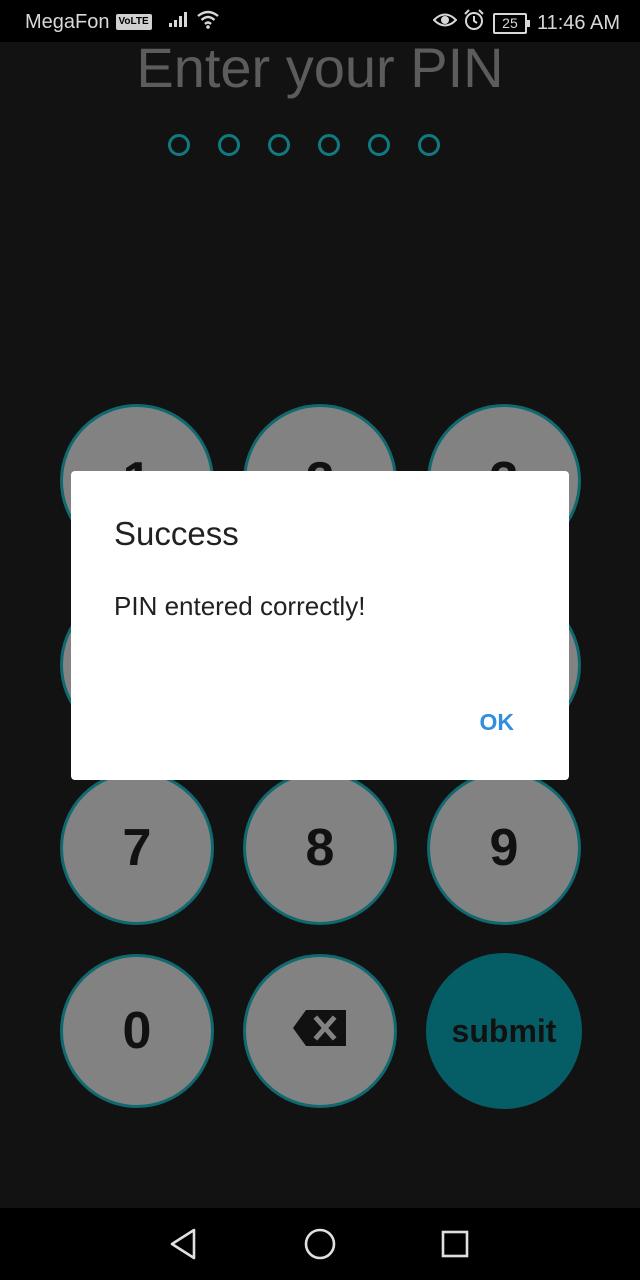  I want to click on key-9-label: 9, so click(504, 848).